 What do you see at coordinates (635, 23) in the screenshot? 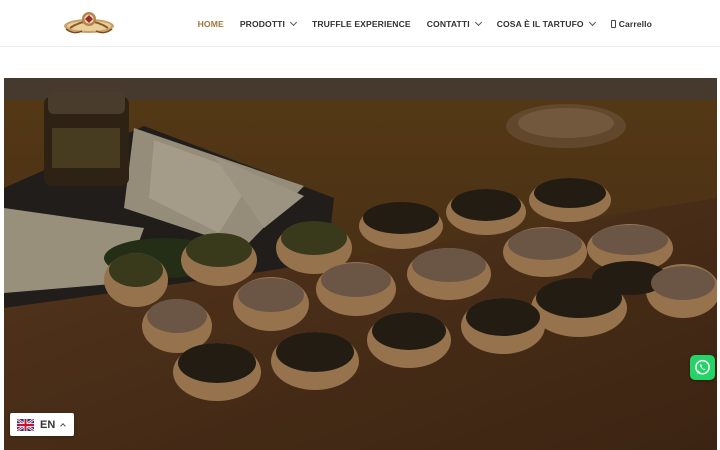
I see `nav-cart-label: Carrello` at bounding box center [635, 23].